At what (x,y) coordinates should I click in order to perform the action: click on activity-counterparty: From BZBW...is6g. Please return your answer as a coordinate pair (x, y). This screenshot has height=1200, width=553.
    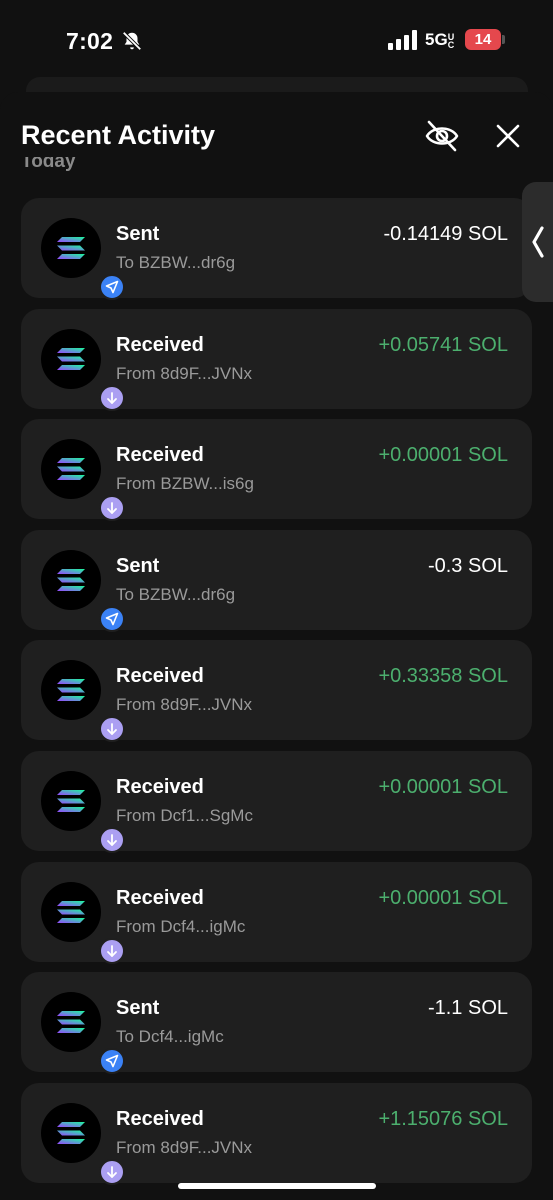
    Looking at the image, I should click on (185, 484).